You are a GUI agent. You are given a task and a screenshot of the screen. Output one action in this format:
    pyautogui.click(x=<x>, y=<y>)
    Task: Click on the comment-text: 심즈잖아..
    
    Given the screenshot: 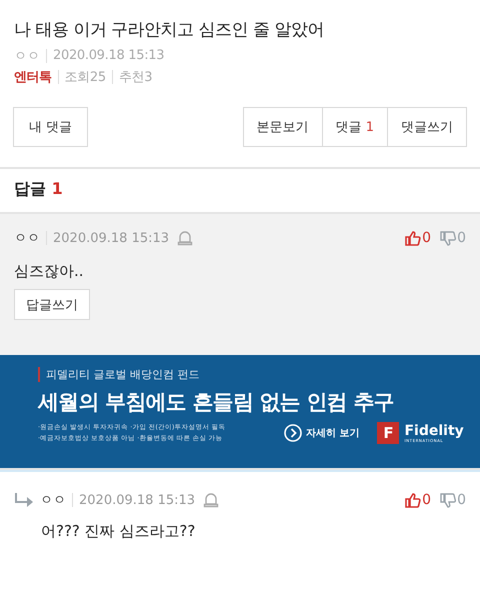 What is the action you would take?
    pyautogui.click(x=49, y=271)
    